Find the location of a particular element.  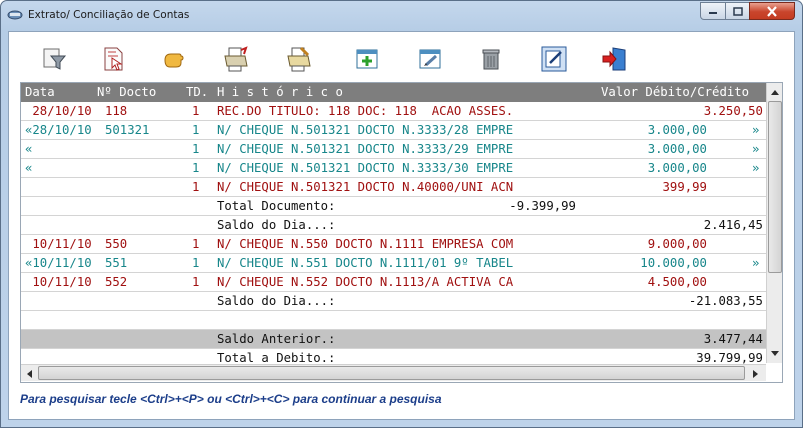

cell-doc: 552 is located at coordinates (116, 282).